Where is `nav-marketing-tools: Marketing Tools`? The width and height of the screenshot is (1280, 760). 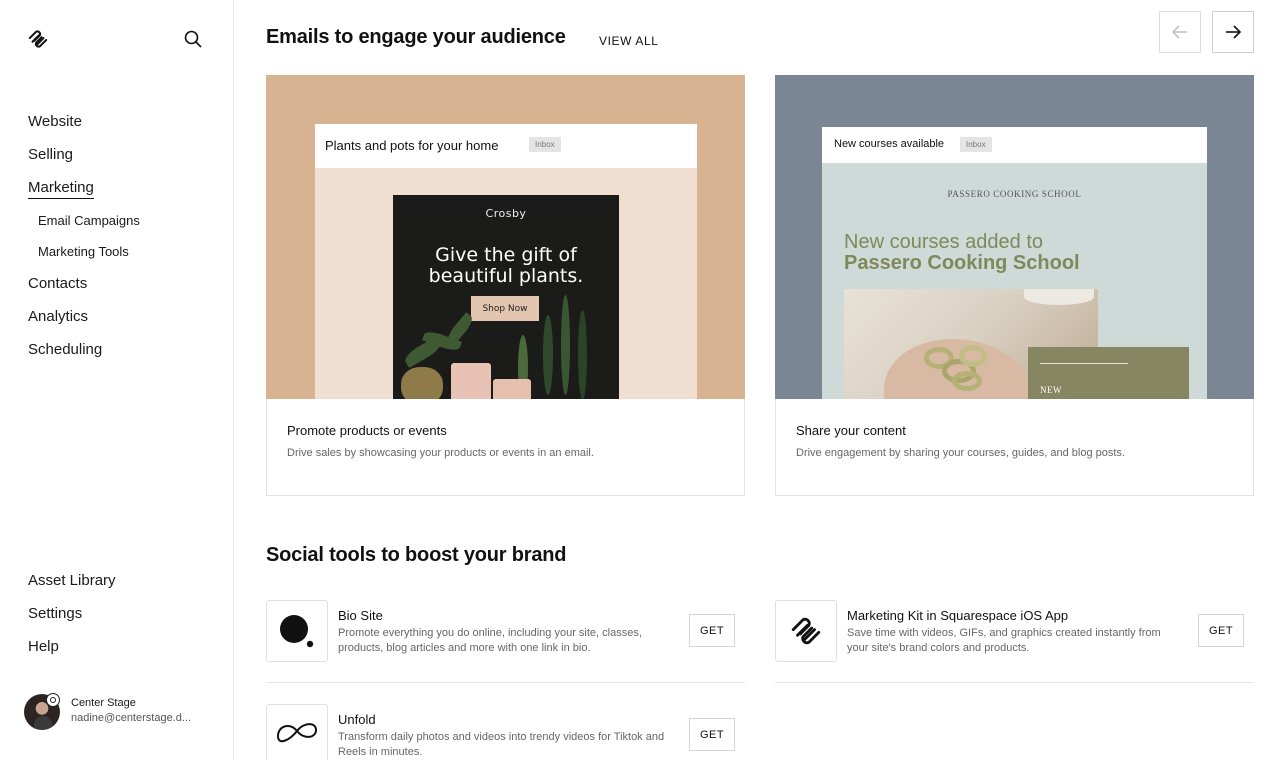
nav-marketing-tools: Marketing Tools is located at coordinates (83, 251).